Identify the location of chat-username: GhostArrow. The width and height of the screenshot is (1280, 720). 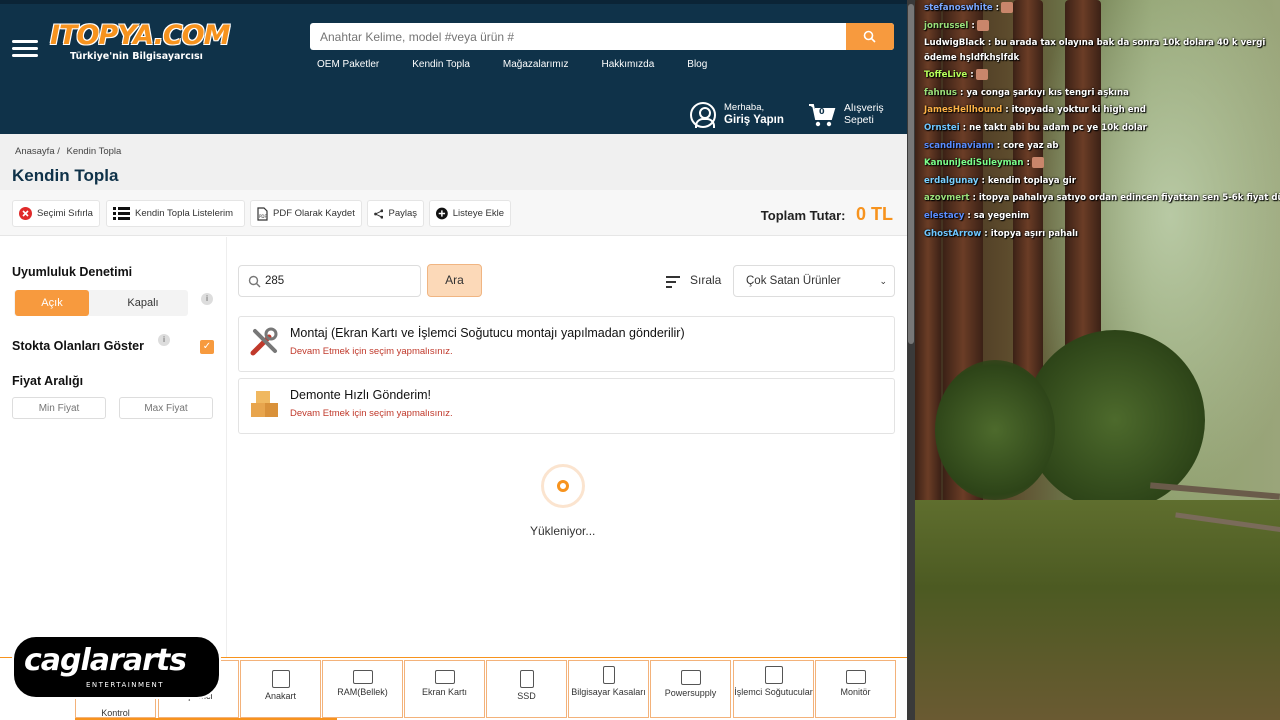
(953, 233).